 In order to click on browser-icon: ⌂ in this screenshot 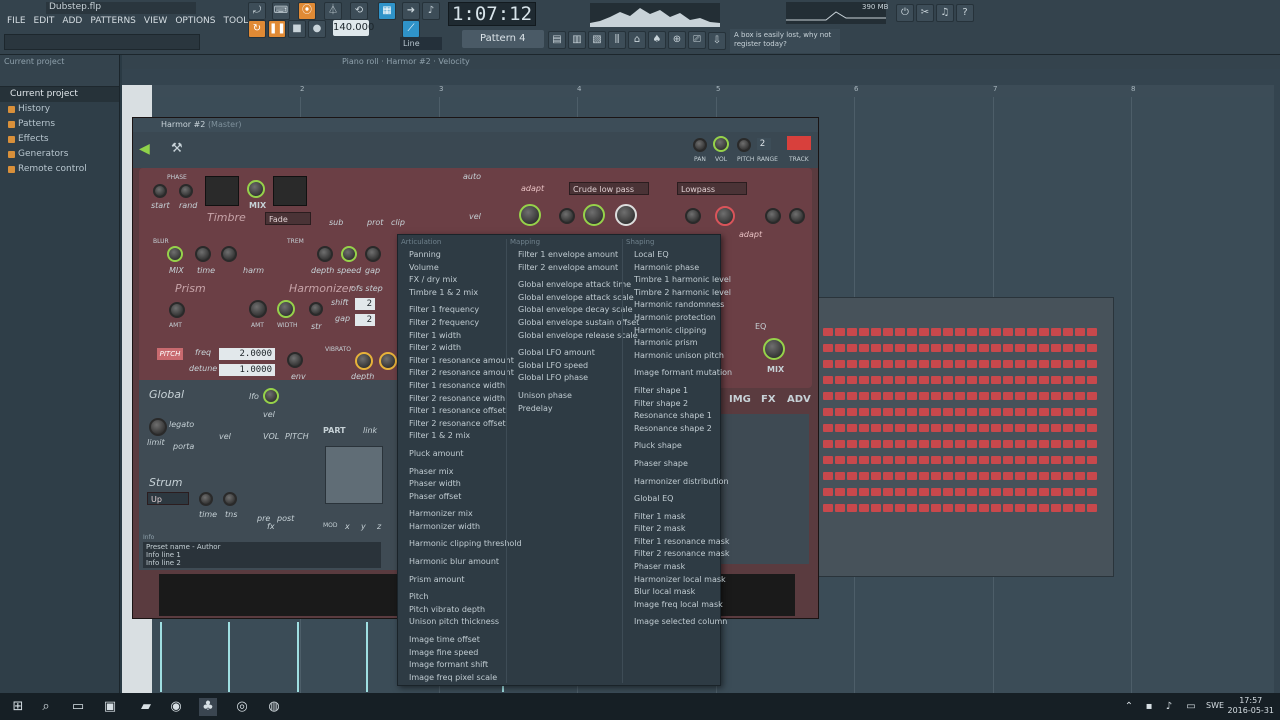, I will do `click(637, 40)`.